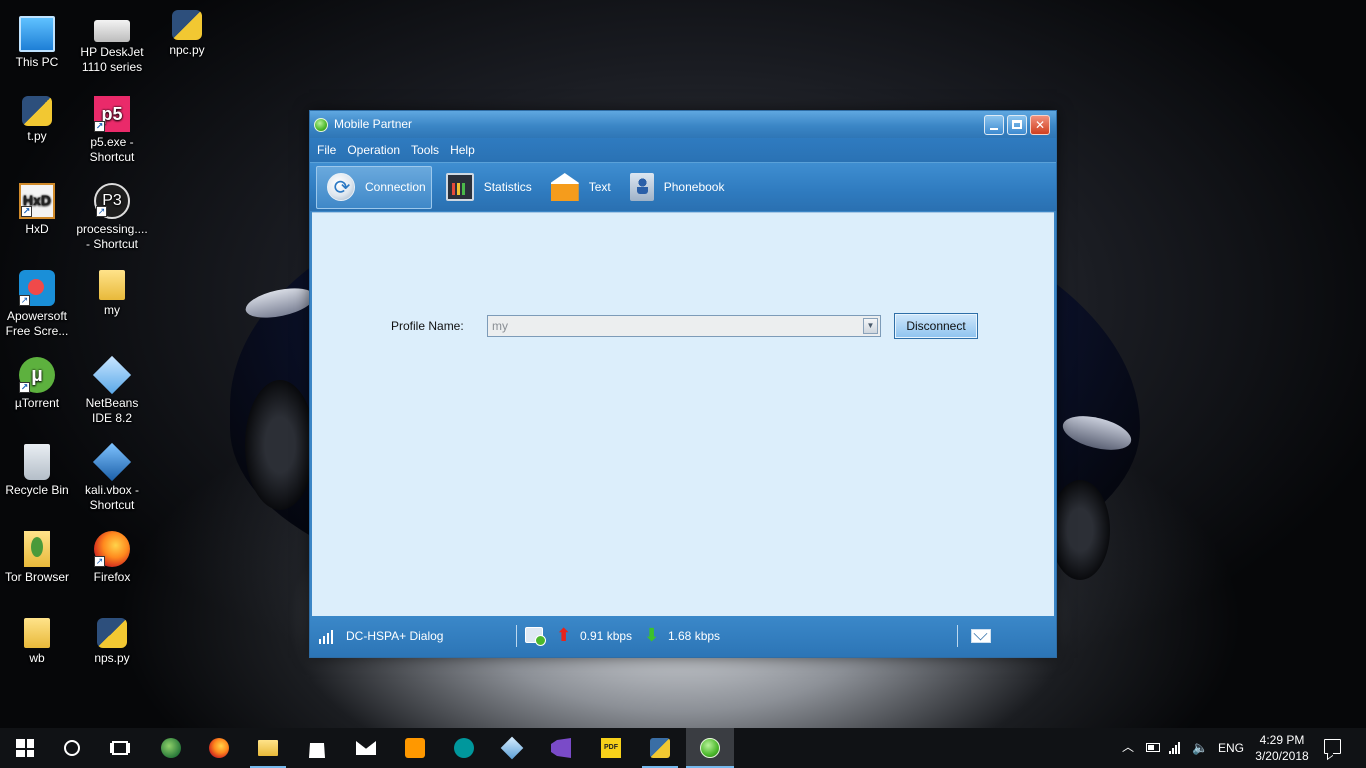 The image size is (1366, 768). Describe the element at coordinates (1282, 756) in the screenshot. I see `clock-date: 3/20/2018` at that location.